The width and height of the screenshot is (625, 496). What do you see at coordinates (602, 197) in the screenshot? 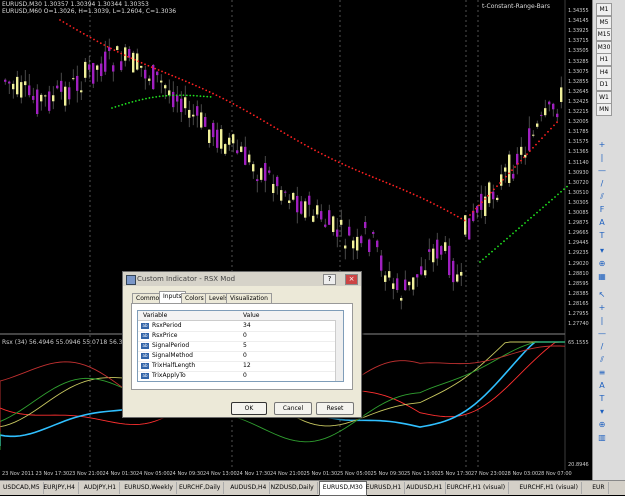
I see `channel-icon: ⫽` at bounding box center [602, 197].